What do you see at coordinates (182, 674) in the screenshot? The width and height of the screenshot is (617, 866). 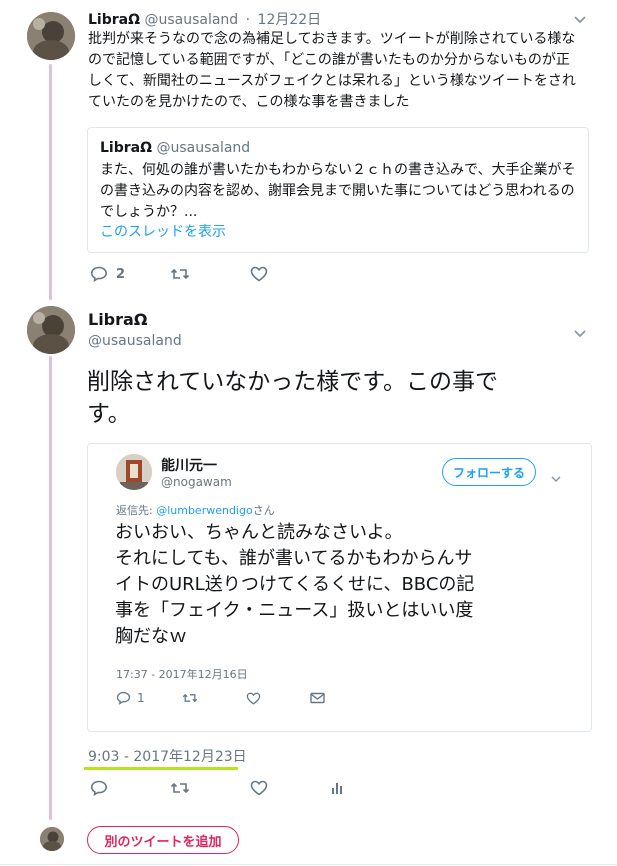 I see `embedded-timestamp: 17:37 - 2017年12月16日` at bounding box center [182, 674].